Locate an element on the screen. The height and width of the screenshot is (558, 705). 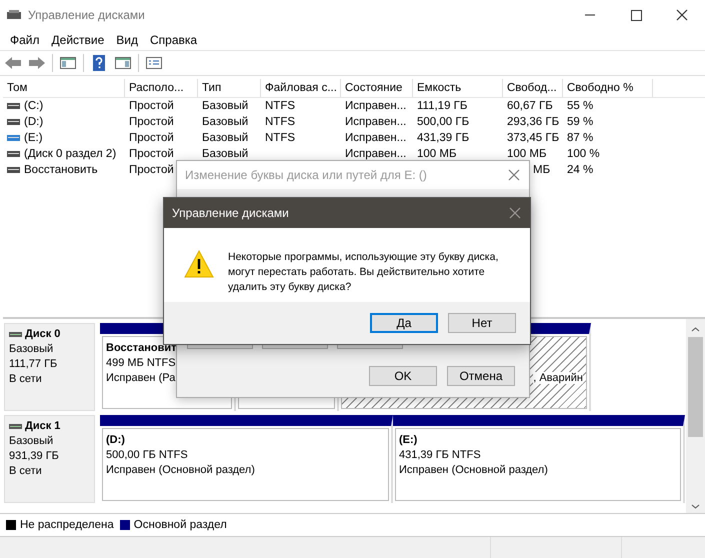
table-cell-text: (Диск 0 раздел 2) is located at coordinates (70, 154).